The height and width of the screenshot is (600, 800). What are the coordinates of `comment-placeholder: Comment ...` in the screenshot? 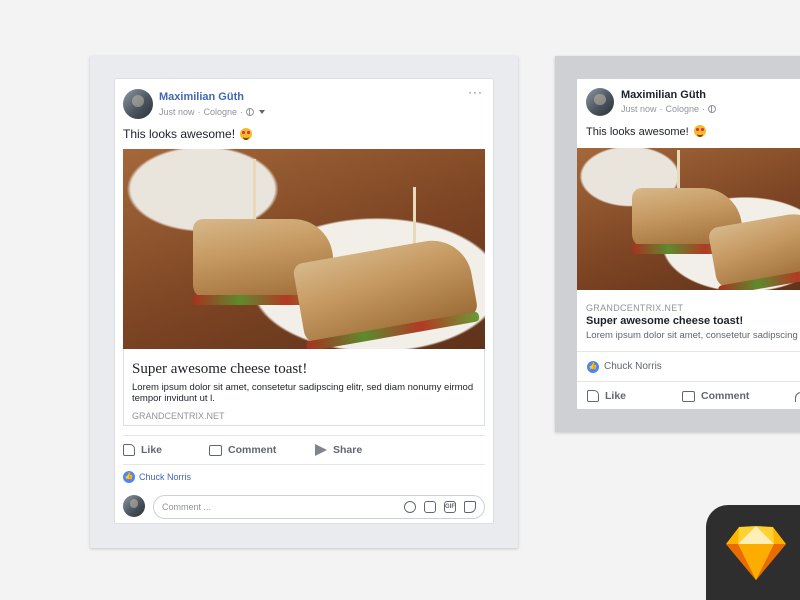 It's located at (187, 507).